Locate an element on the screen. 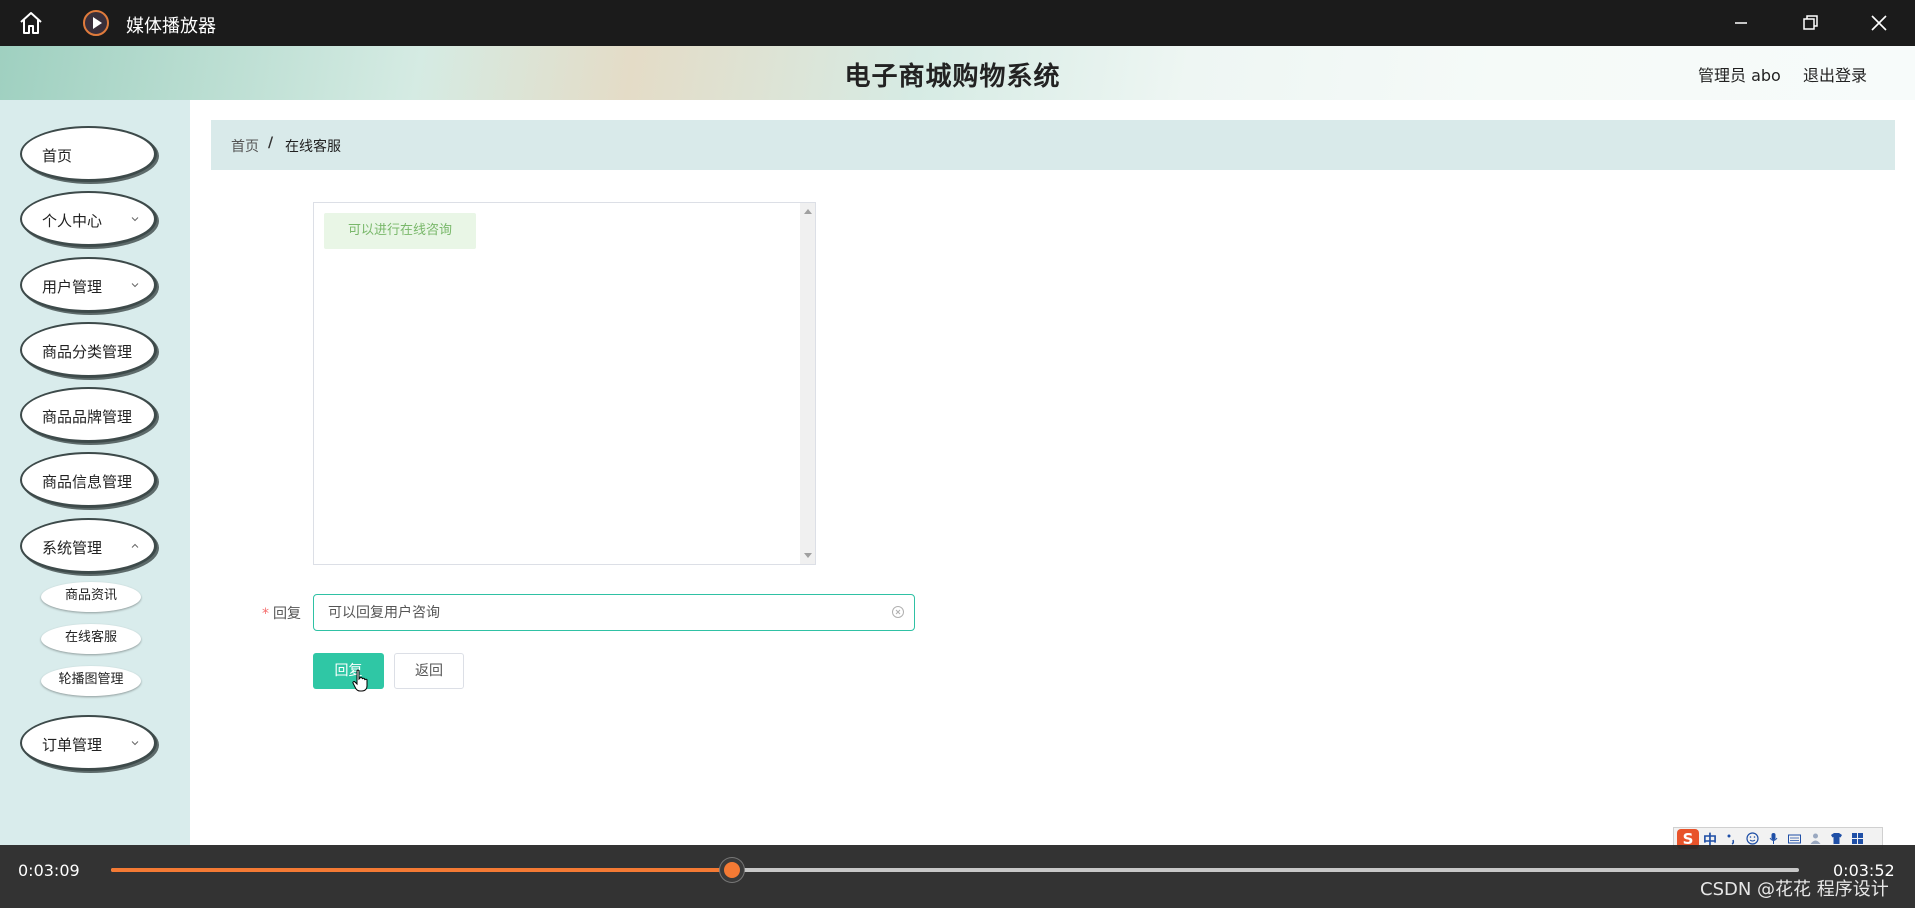  reply-input is located at coordinates (598, 612).